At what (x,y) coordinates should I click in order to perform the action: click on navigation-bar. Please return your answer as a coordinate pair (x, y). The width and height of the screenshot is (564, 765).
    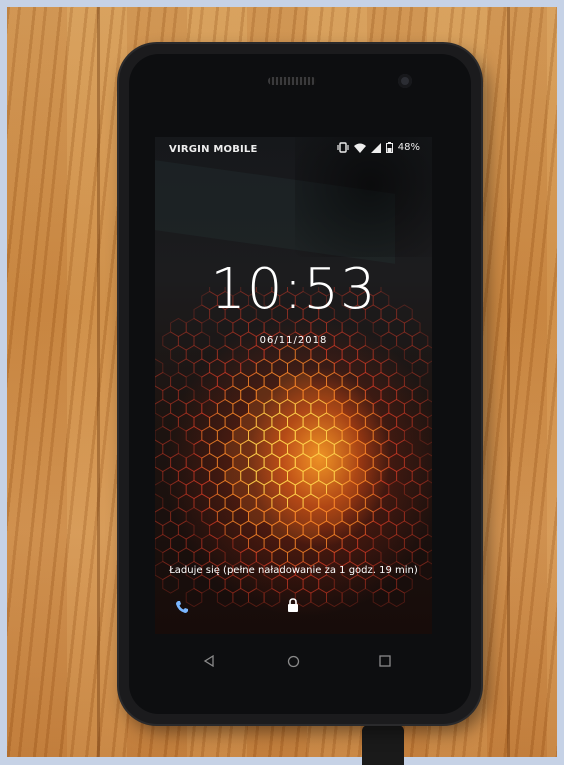
    Looking at the image, I should click on (293, 664).